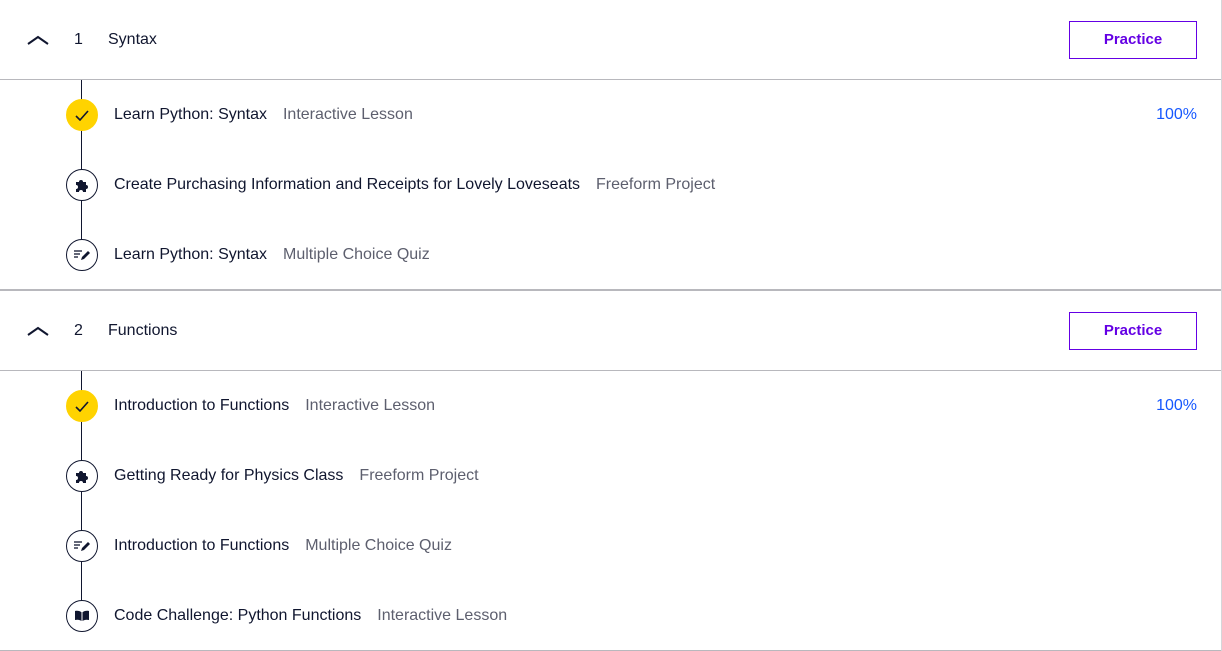  What do you see at coordinates (228, 476) in the screenshot?
I see `item-title: Getting Ready for Physics Class` at bounding box center [228, 476].